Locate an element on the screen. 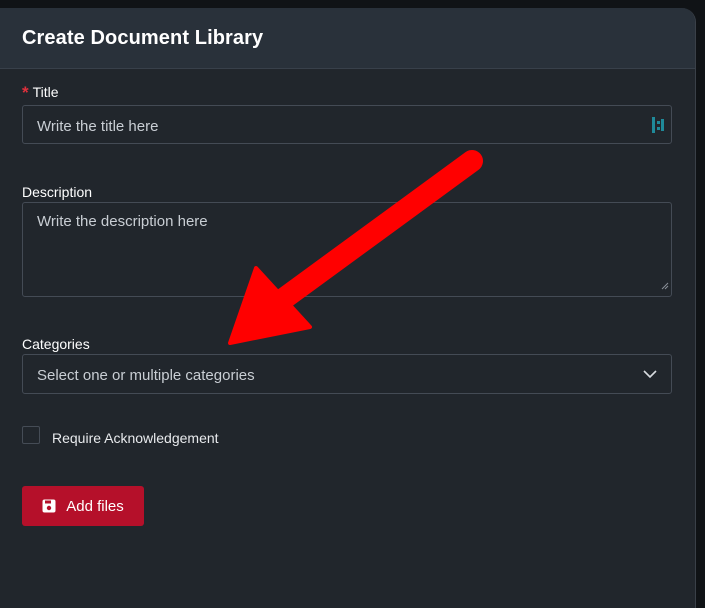 The height and width of the screenshot is (608, 705). add-files-button: Add files is located at coordinates (83, 506).